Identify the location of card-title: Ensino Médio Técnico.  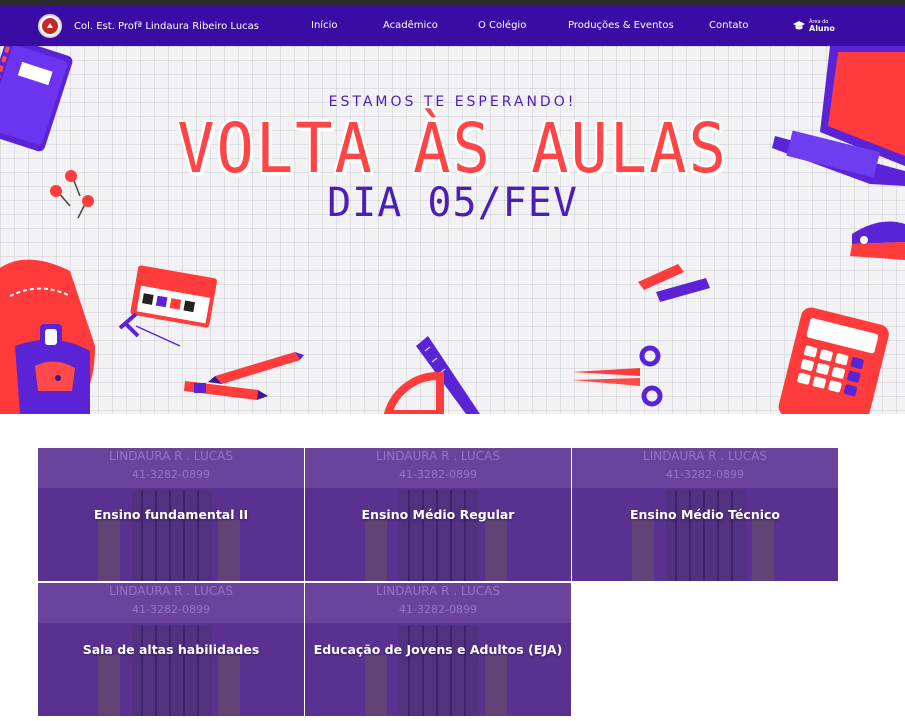
(705, 514).